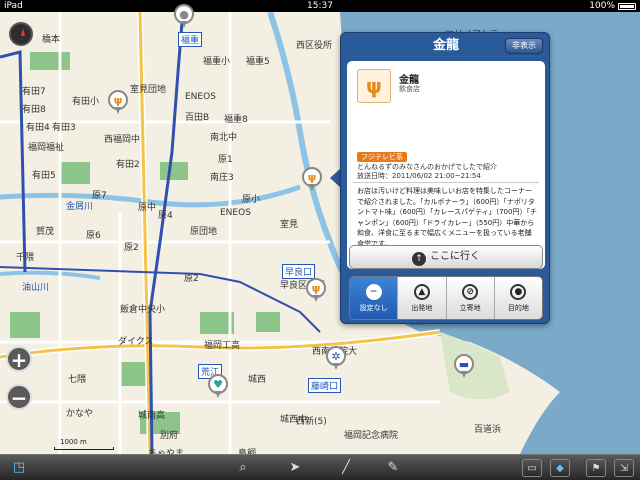 The image size is (640, 480). Describe the element at coordinates (204, 232) in the screenshot. I see `map-label: 原団地` at that location.